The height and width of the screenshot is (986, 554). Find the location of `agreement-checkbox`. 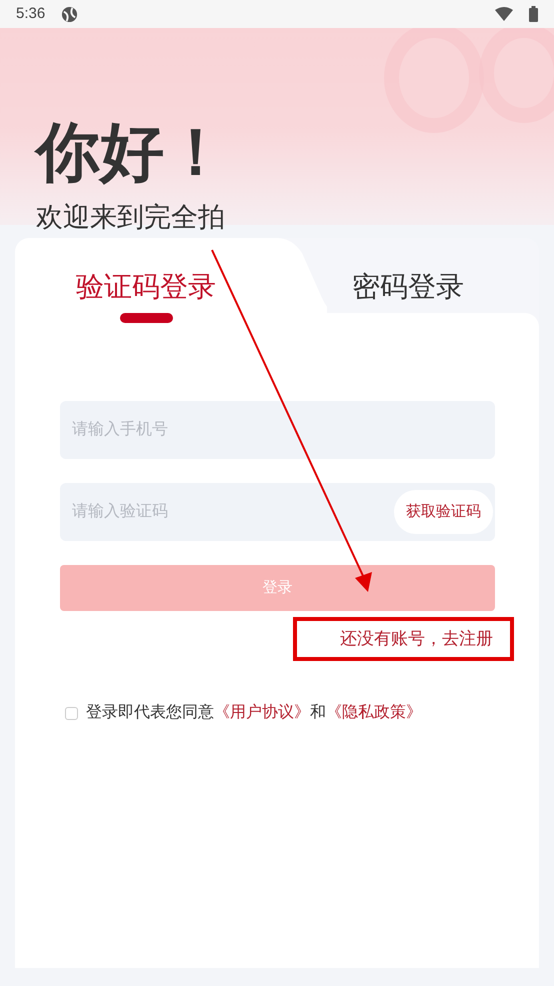

agreement-checkbox is located at coordinates (71, 713).